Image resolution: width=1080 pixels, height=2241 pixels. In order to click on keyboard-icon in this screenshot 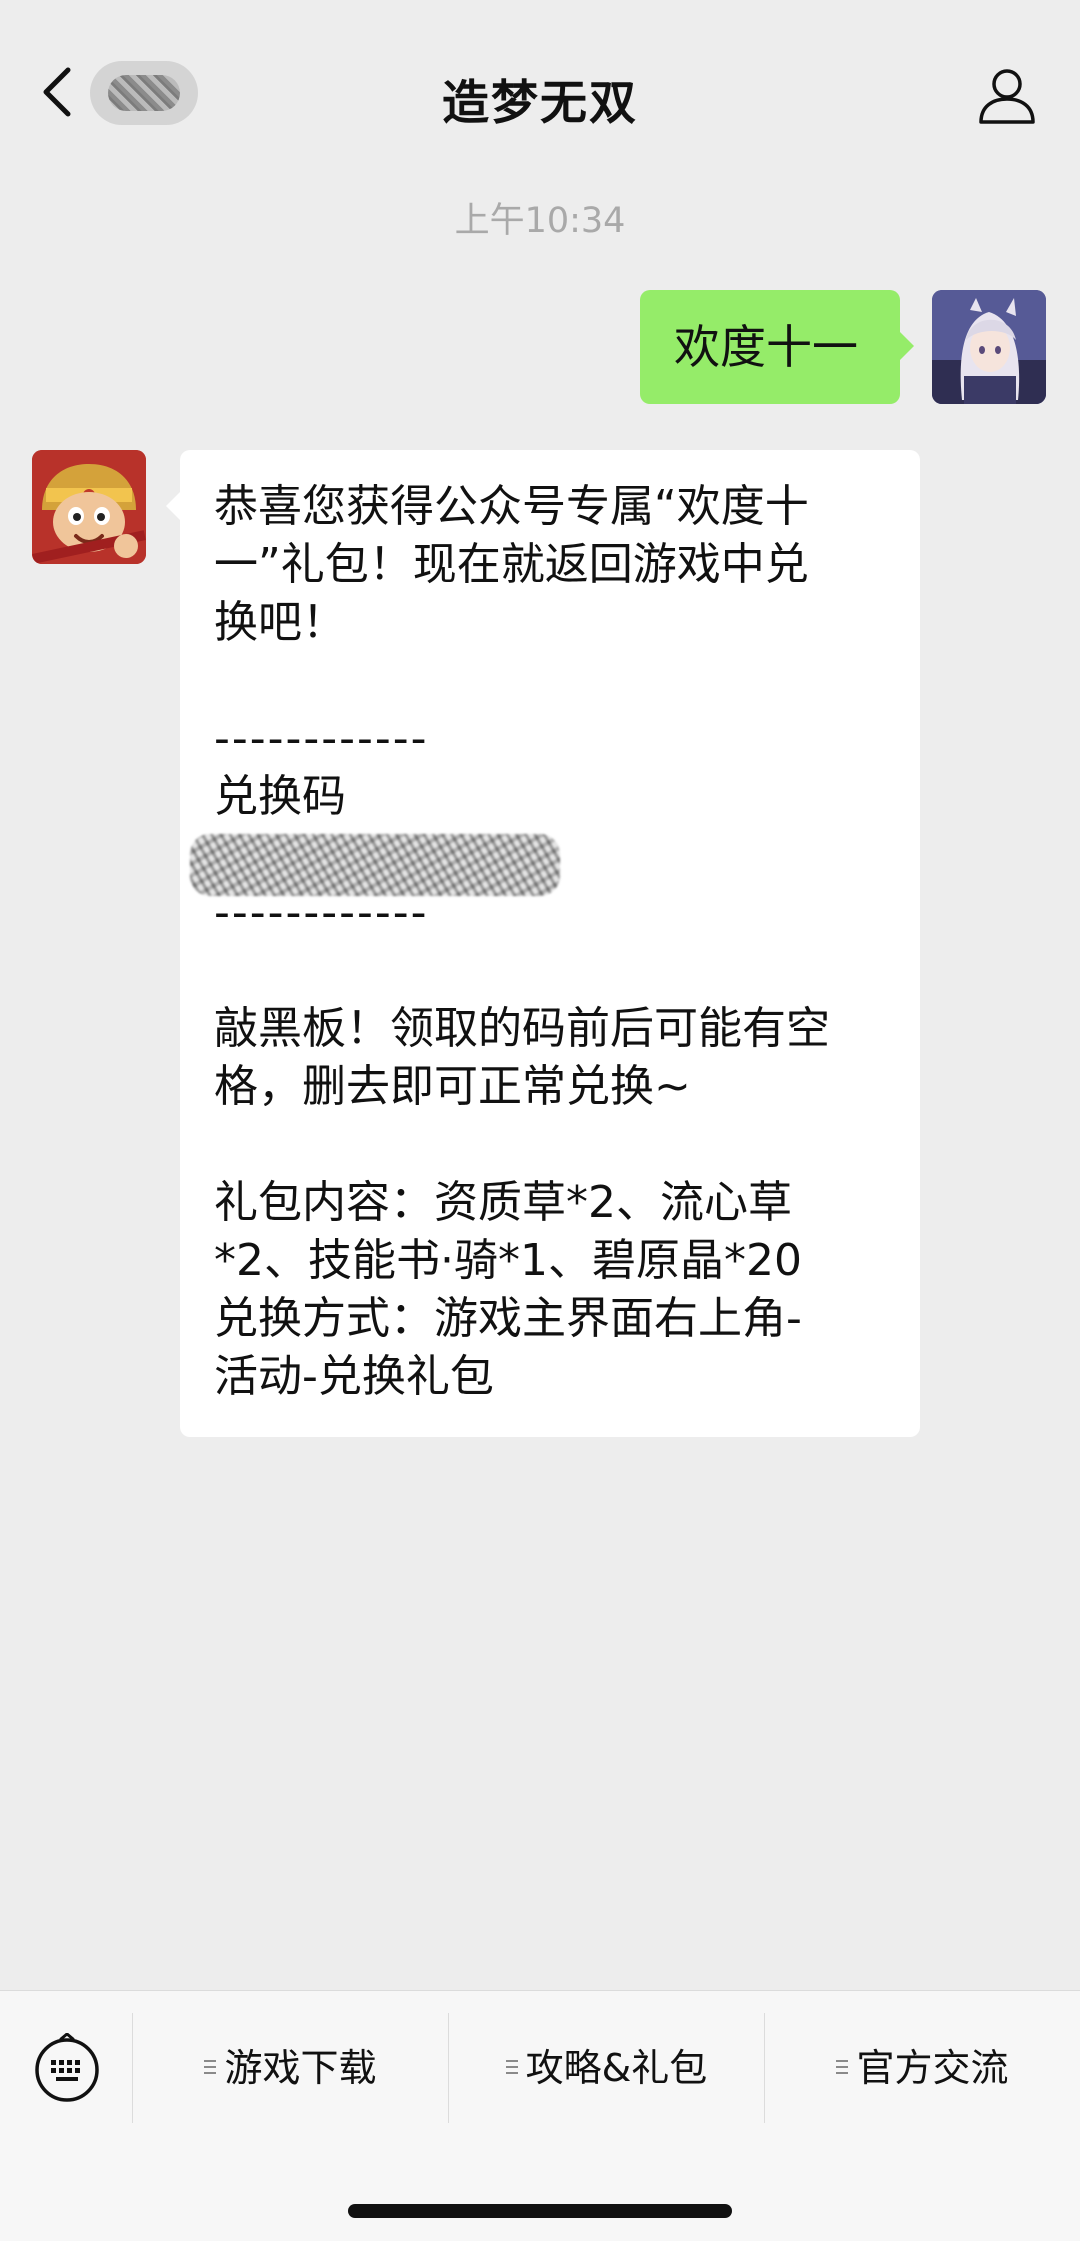, I will do `click(67, 2067)`.